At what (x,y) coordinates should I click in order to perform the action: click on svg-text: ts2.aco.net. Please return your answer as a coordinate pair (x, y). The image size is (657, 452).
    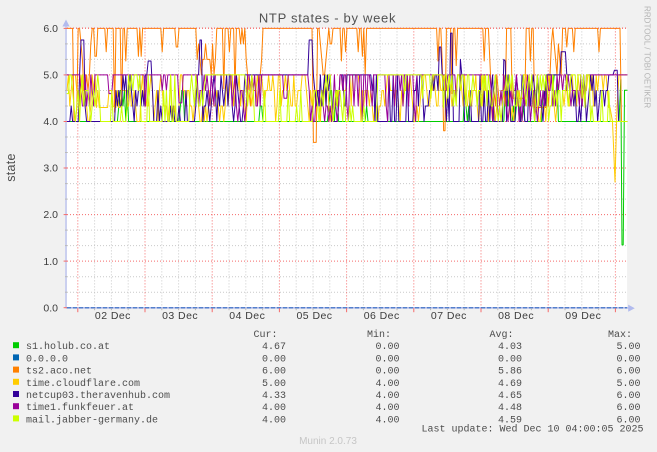
    Looking at the image, I should click on (59, 372).